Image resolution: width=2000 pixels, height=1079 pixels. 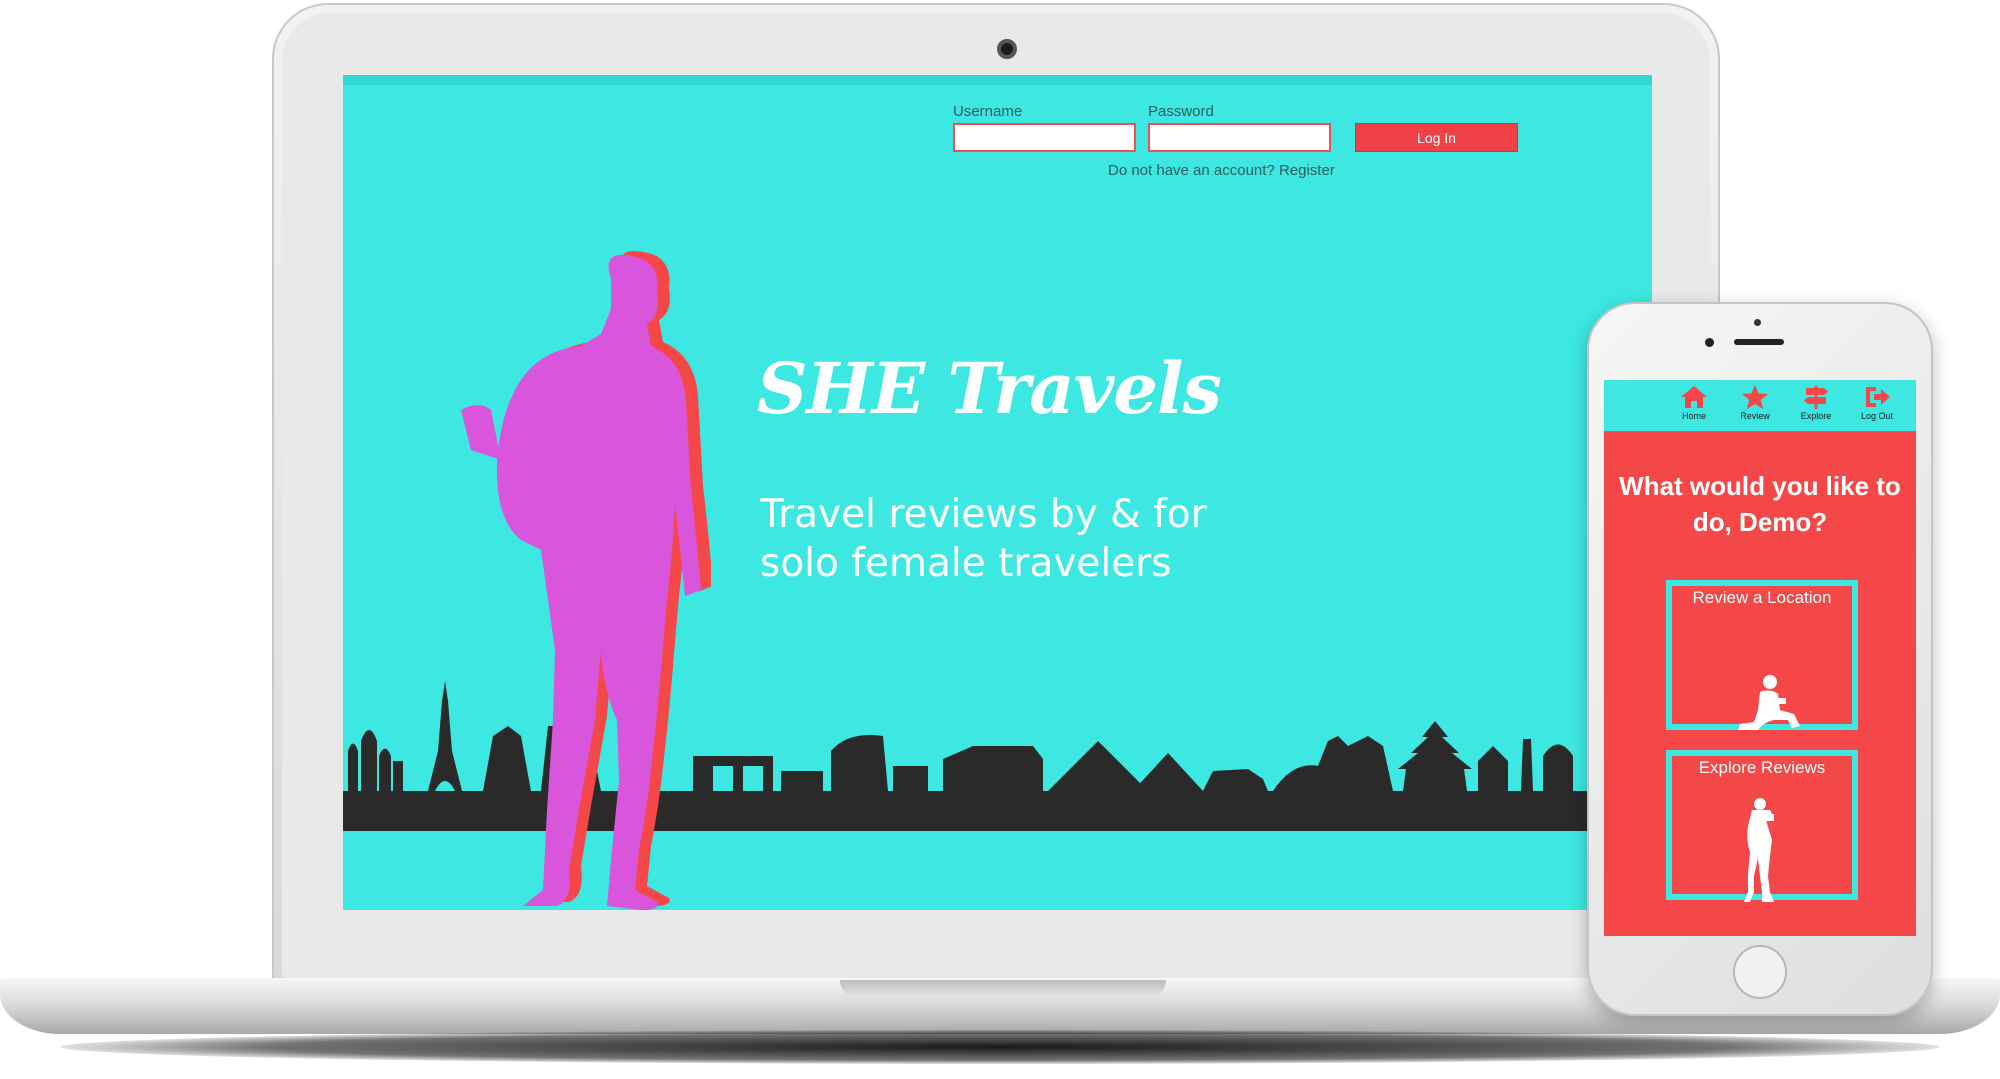 I want to click on nav-label: Log Out, so click(x=1877, y=416).